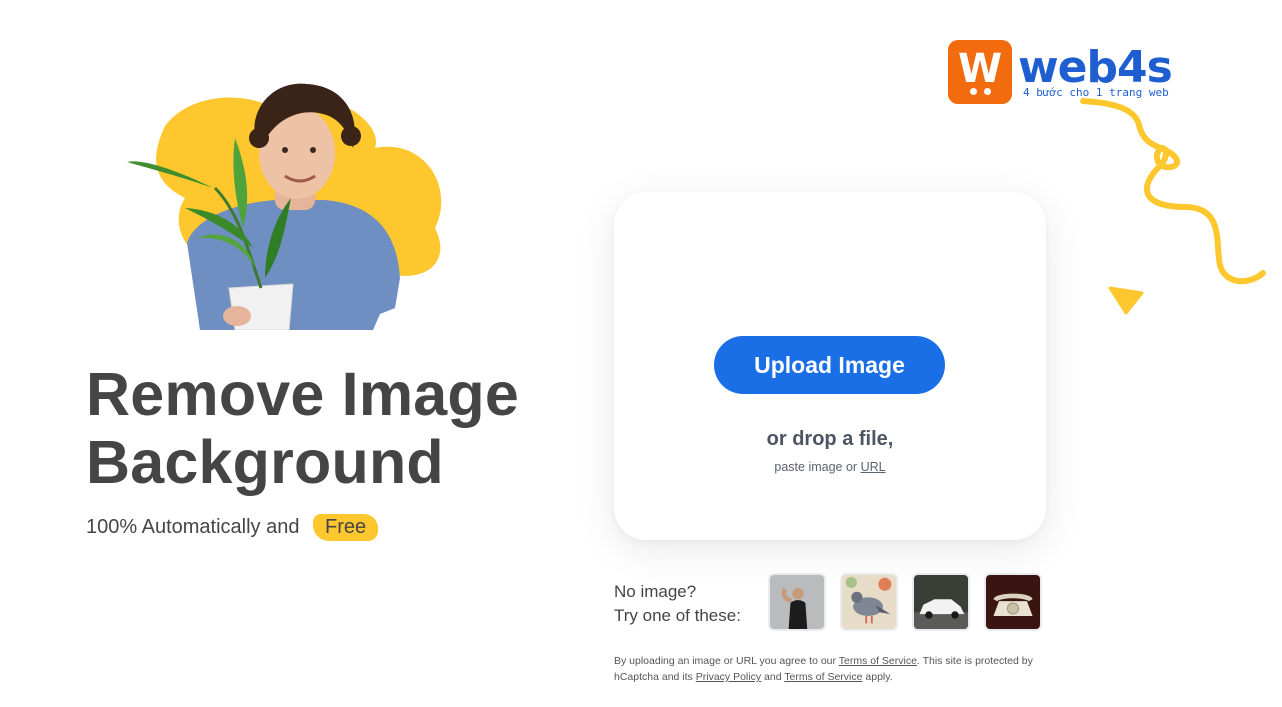 The height and width of the screenshot is (707, 1282). What do you see at coordinates (830, 439) in the screenshot?
I see `drop-file-text: or drop a file,` at bounding box center [830, 439].